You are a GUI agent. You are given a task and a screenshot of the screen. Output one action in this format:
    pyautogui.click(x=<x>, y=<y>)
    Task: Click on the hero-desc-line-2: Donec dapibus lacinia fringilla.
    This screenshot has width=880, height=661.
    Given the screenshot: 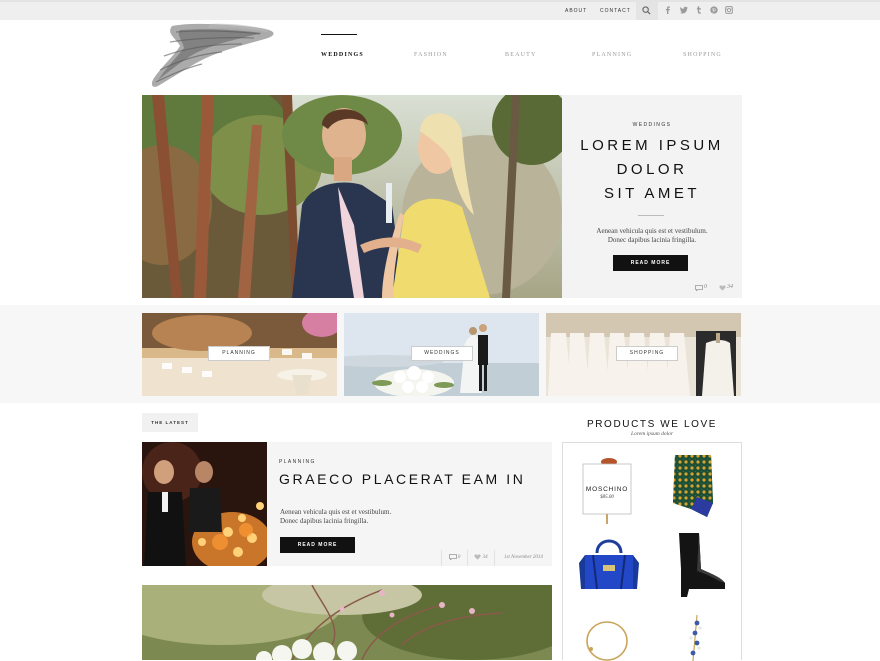 What is the action you would take?
    pyautogui.click(x=652, y=240)
    